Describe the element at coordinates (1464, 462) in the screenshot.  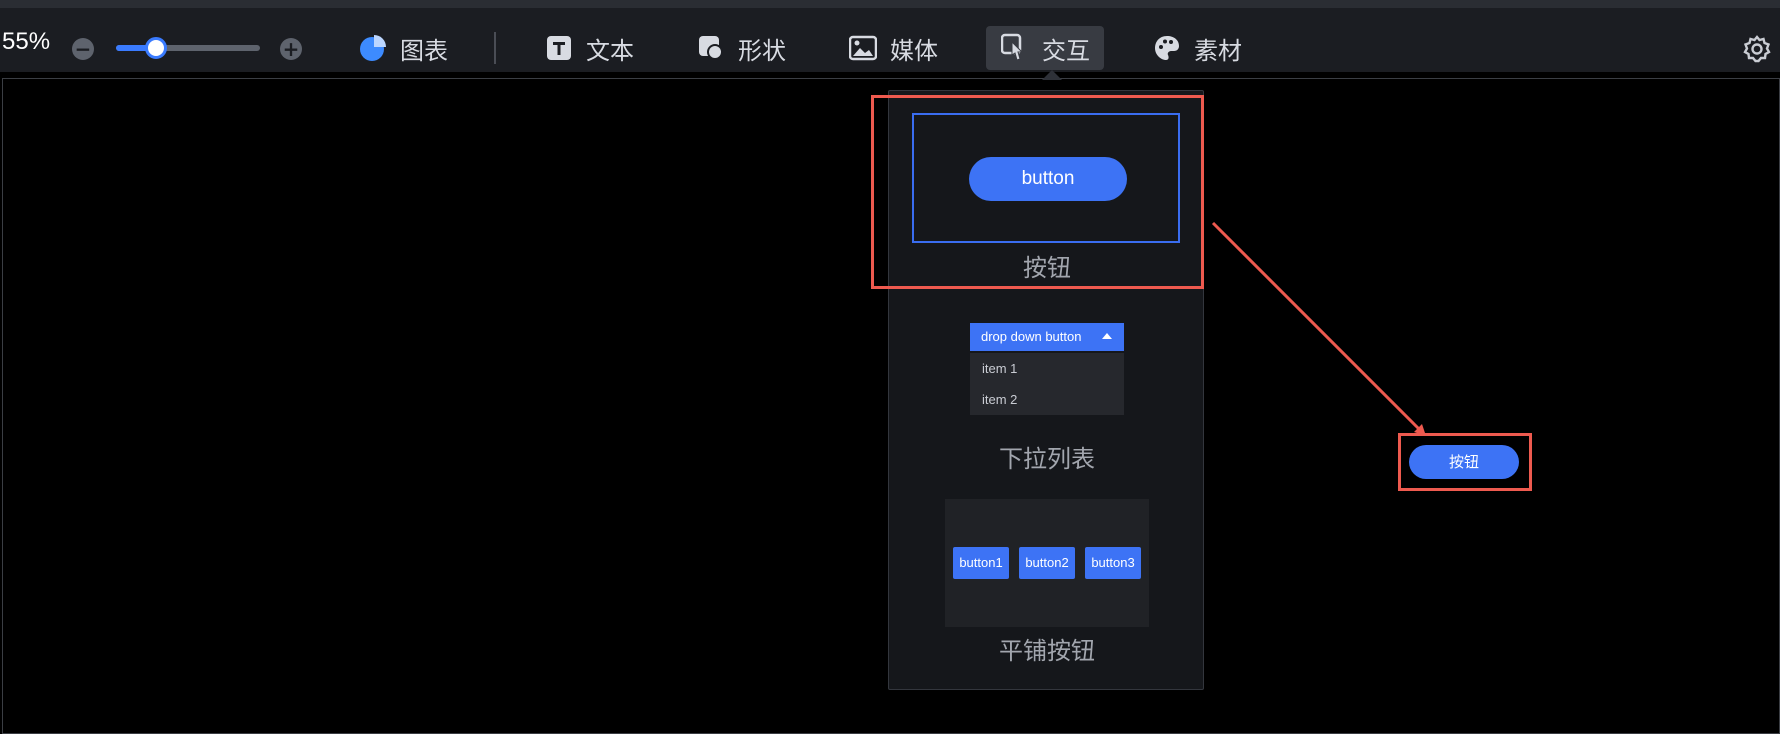
I see `placed-button: 按钮` at that location.